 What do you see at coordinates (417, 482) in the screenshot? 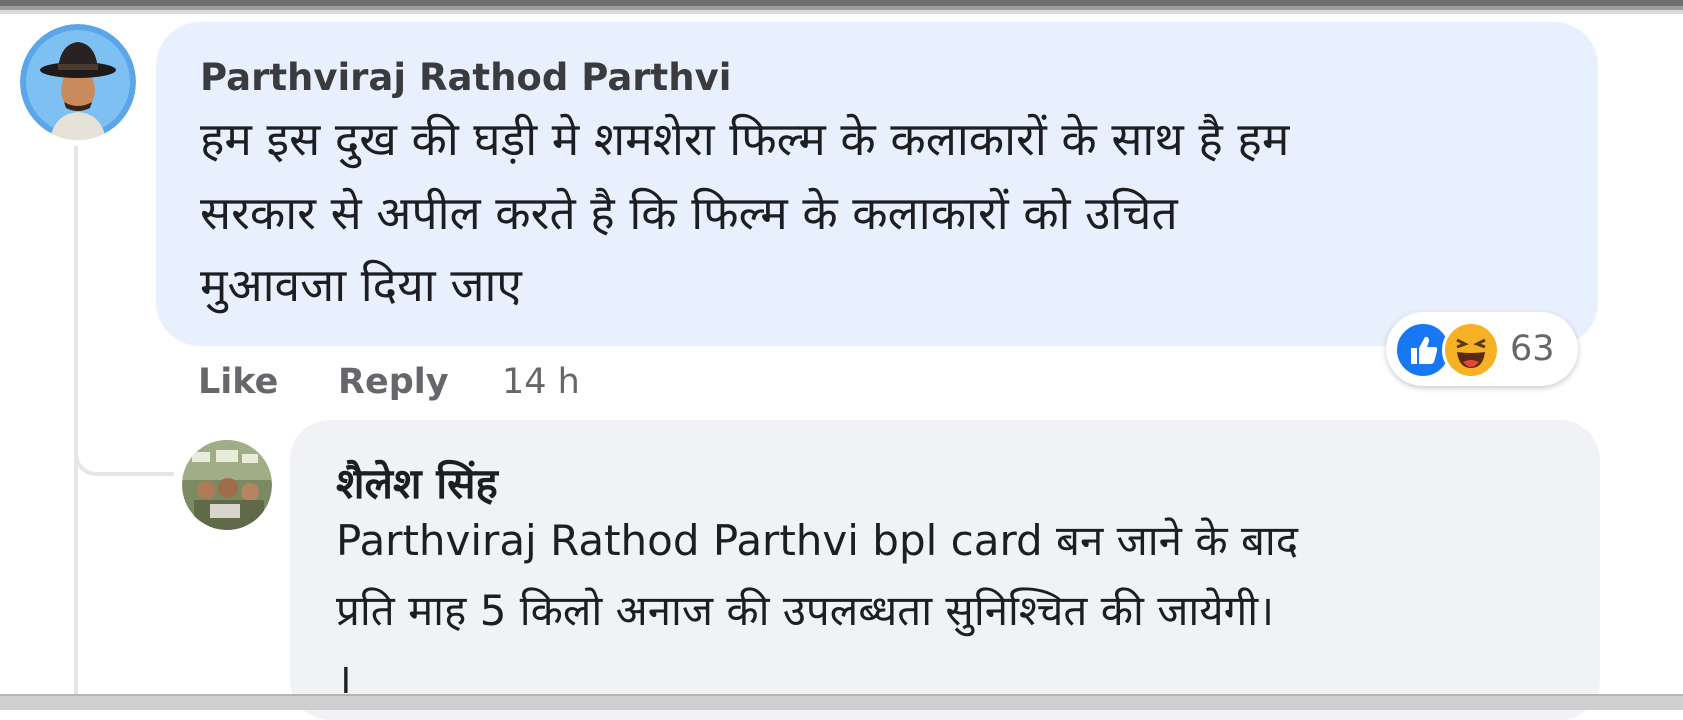
I see `reply-author-name: शैलेश सिंह` at bounding box center [417, 482].